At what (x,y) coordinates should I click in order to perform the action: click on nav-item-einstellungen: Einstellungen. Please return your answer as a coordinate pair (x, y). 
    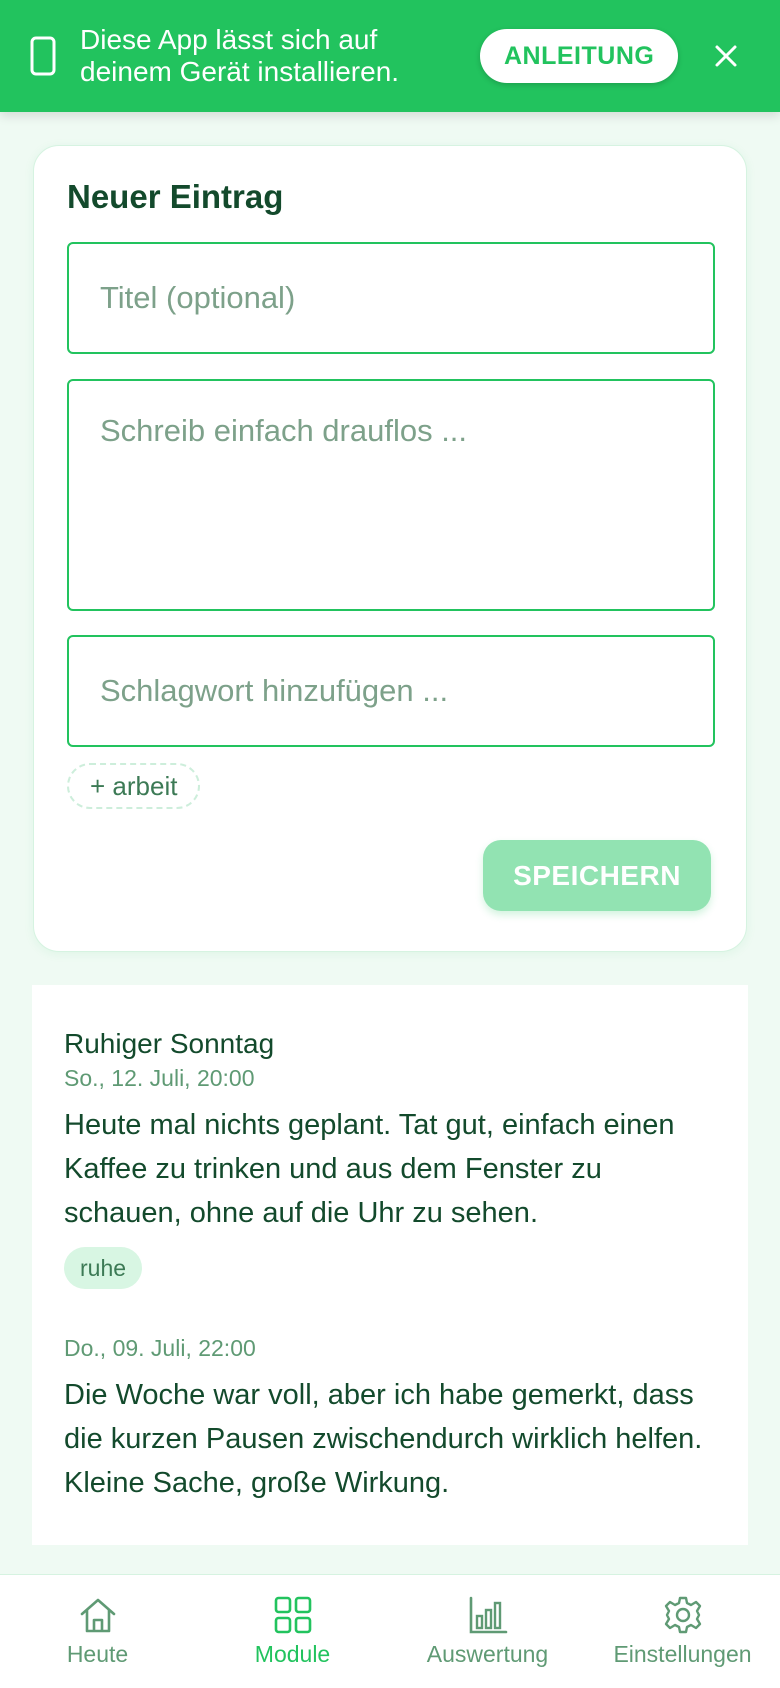
    Looking at the image, I should click on (682, 1631).